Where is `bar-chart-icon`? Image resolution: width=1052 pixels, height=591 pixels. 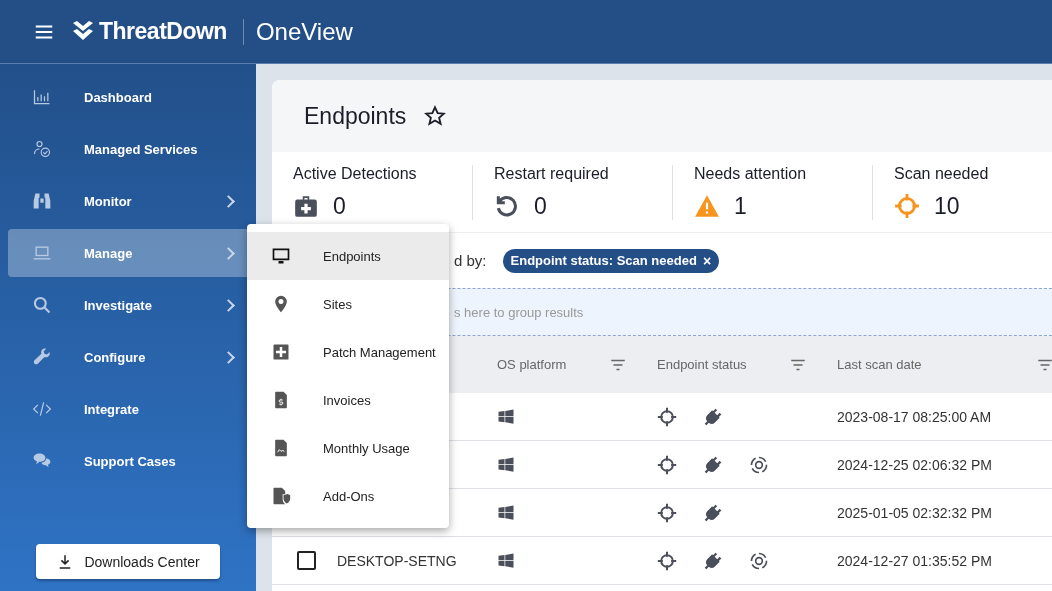
bar-chart-icon is located at coordinates (42, 97).